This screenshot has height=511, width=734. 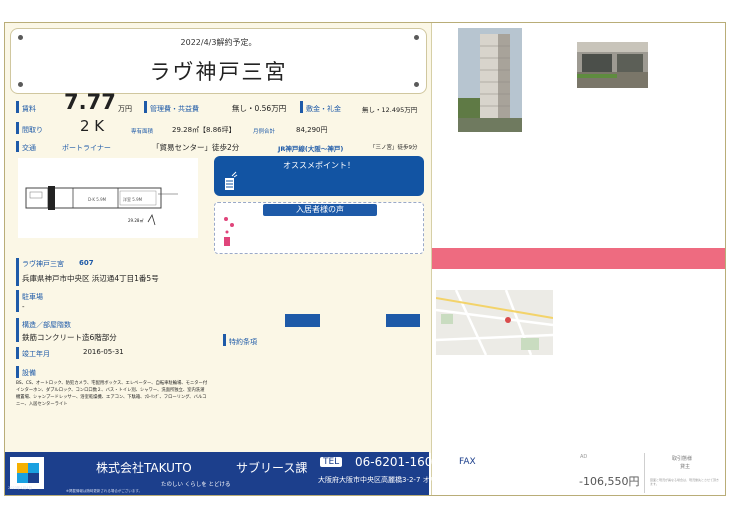 I want to click on property-title: ラヴ神戸三宮, so click(x=218, y=72).